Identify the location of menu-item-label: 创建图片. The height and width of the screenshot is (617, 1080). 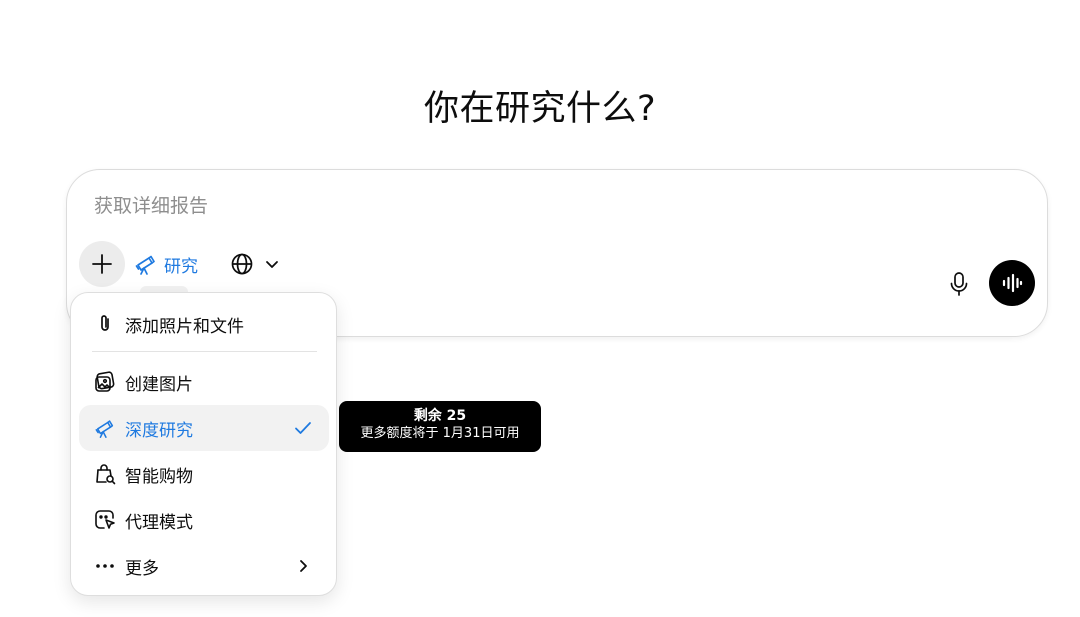
(159, 384).